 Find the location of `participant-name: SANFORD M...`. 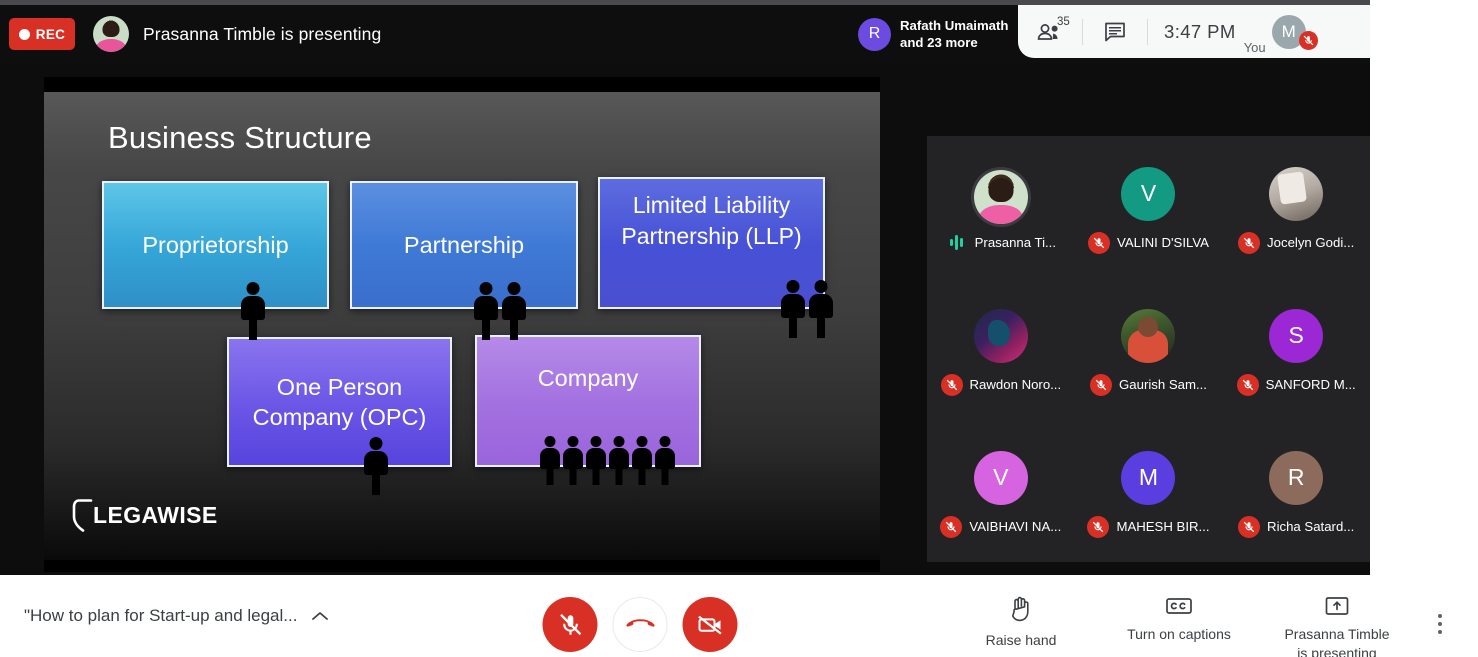

participant-name: SANFORD M... is located at coordinates (1310, 384).